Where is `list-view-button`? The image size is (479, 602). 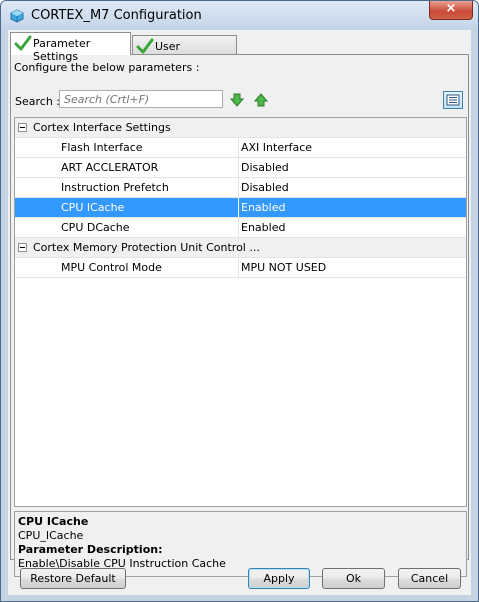
list-view-button is located at coordinates (453, 100).